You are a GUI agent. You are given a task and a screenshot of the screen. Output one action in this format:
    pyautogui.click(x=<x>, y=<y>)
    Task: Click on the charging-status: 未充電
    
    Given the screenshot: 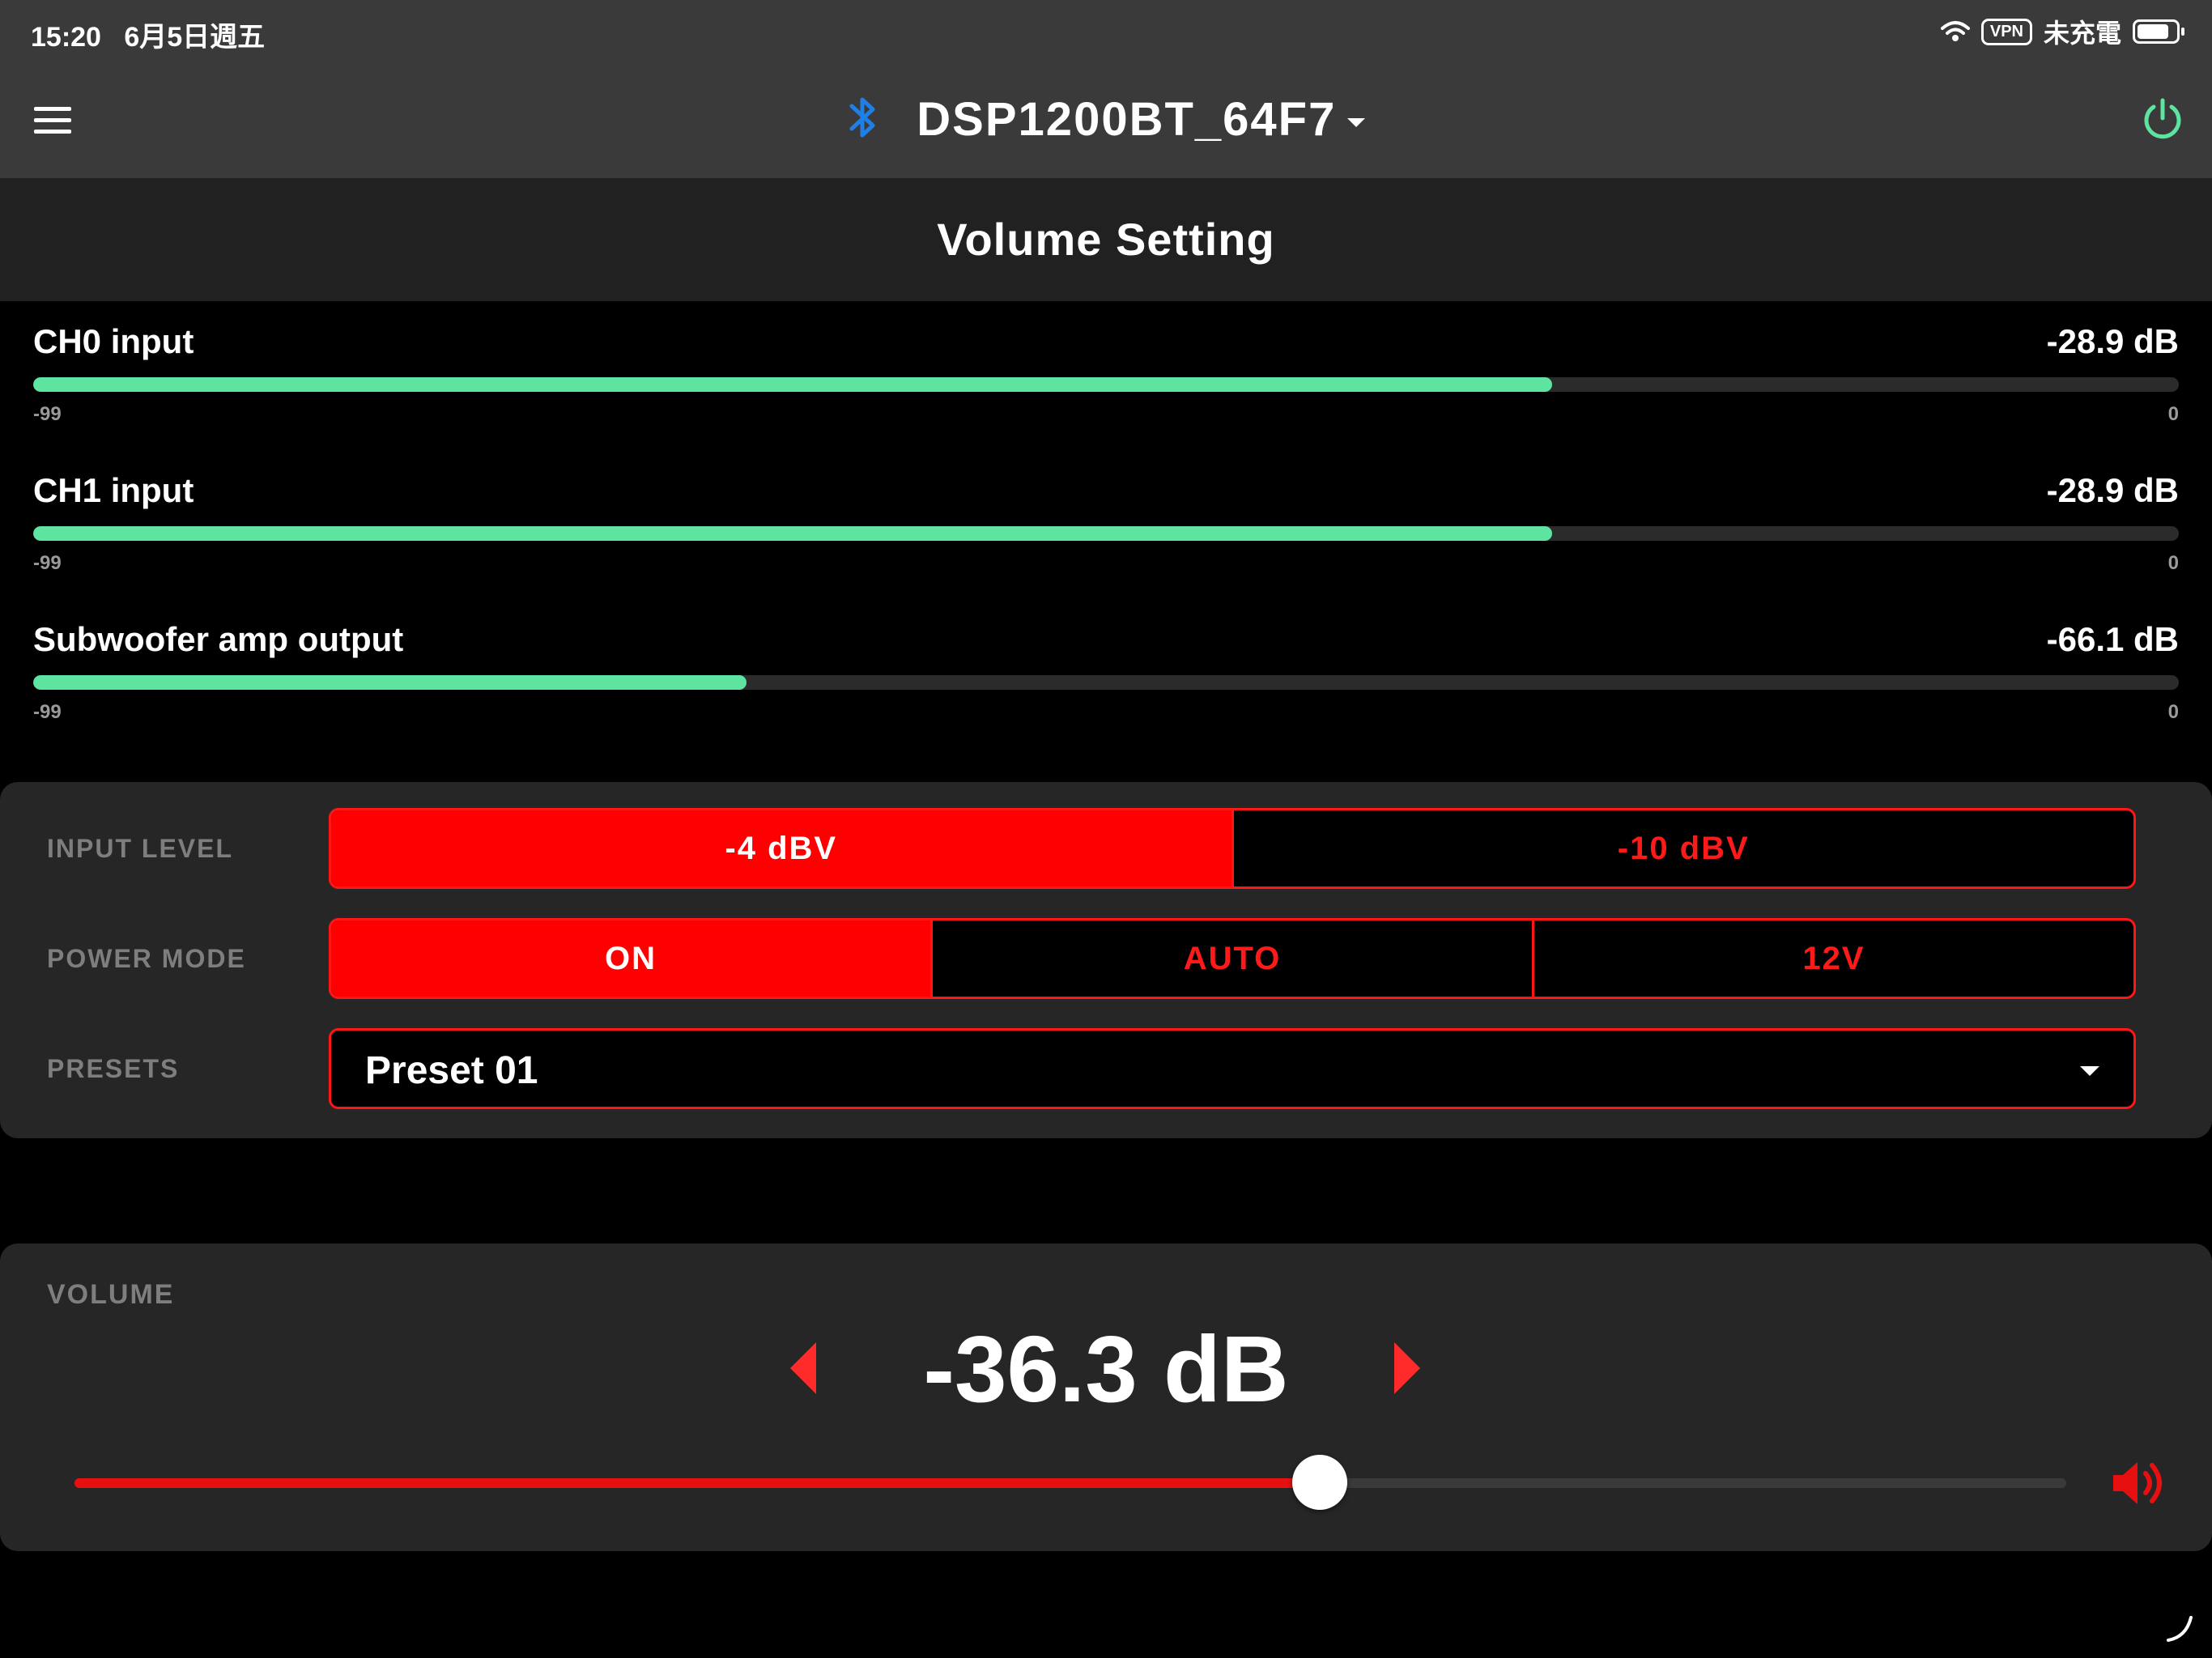 What is the action you would take?
    pyautogui.click(x=2082, y=33)
    